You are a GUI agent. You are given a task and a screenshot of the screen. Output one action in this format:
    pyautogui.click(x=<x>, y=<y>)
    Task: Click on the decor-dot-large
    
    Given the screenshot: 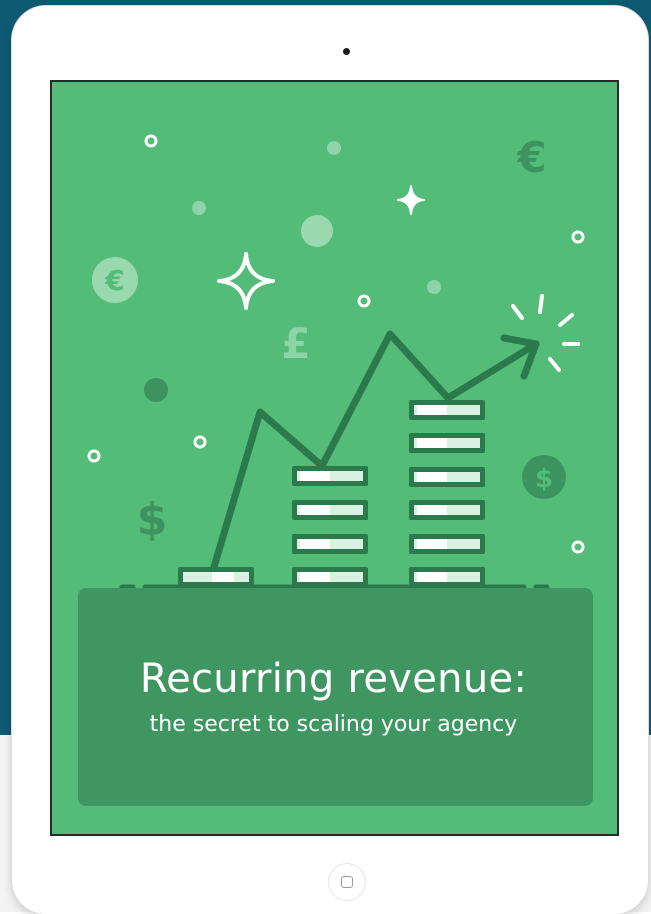 What is the action you would take?
    pyautogui.click(x=317, y=231)
    